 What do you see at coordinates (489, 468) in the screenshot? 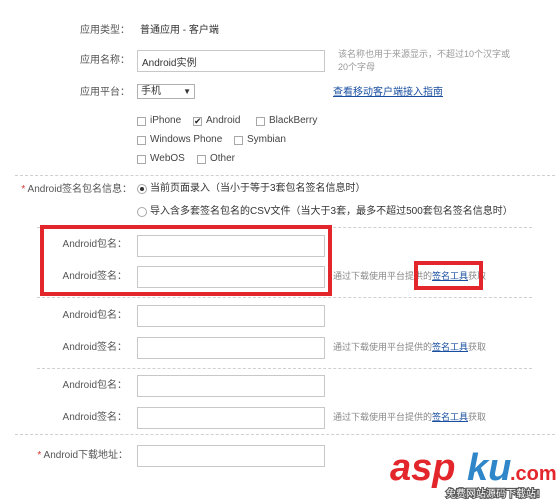
I see `svg-text: ku` at bounding box center [489, 468].